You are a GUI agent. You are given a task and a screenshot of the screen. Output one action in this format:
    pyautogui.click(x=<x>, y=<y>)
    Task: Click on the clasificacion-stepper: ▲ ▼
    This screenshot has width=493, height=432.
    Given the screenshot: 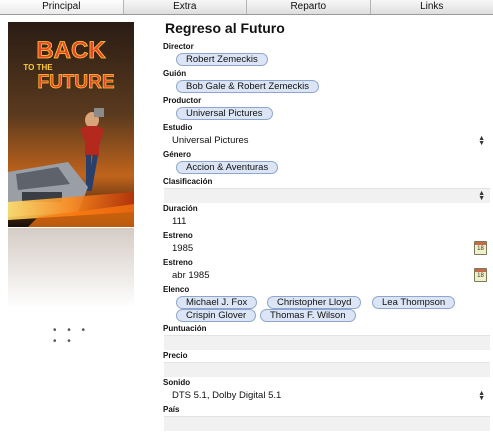 What is the action you would take?
    pyautogui.click(x=481, y=196)
    